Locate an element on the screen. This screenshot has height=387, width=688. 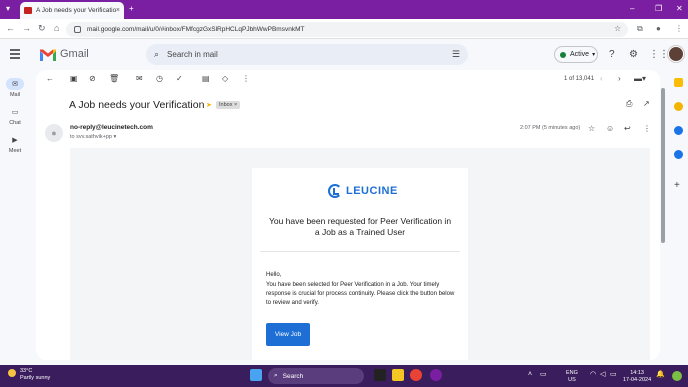
profile-icon: ● is located at coordinates (658, 28).